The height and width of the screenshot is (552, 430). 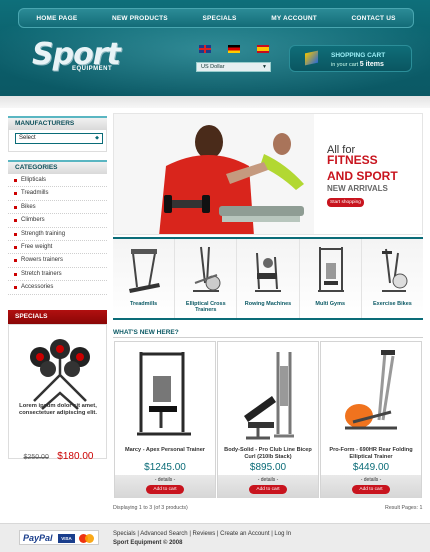 I want to click on footer-link-reviews: Reviews, so click(x=204, y=534).